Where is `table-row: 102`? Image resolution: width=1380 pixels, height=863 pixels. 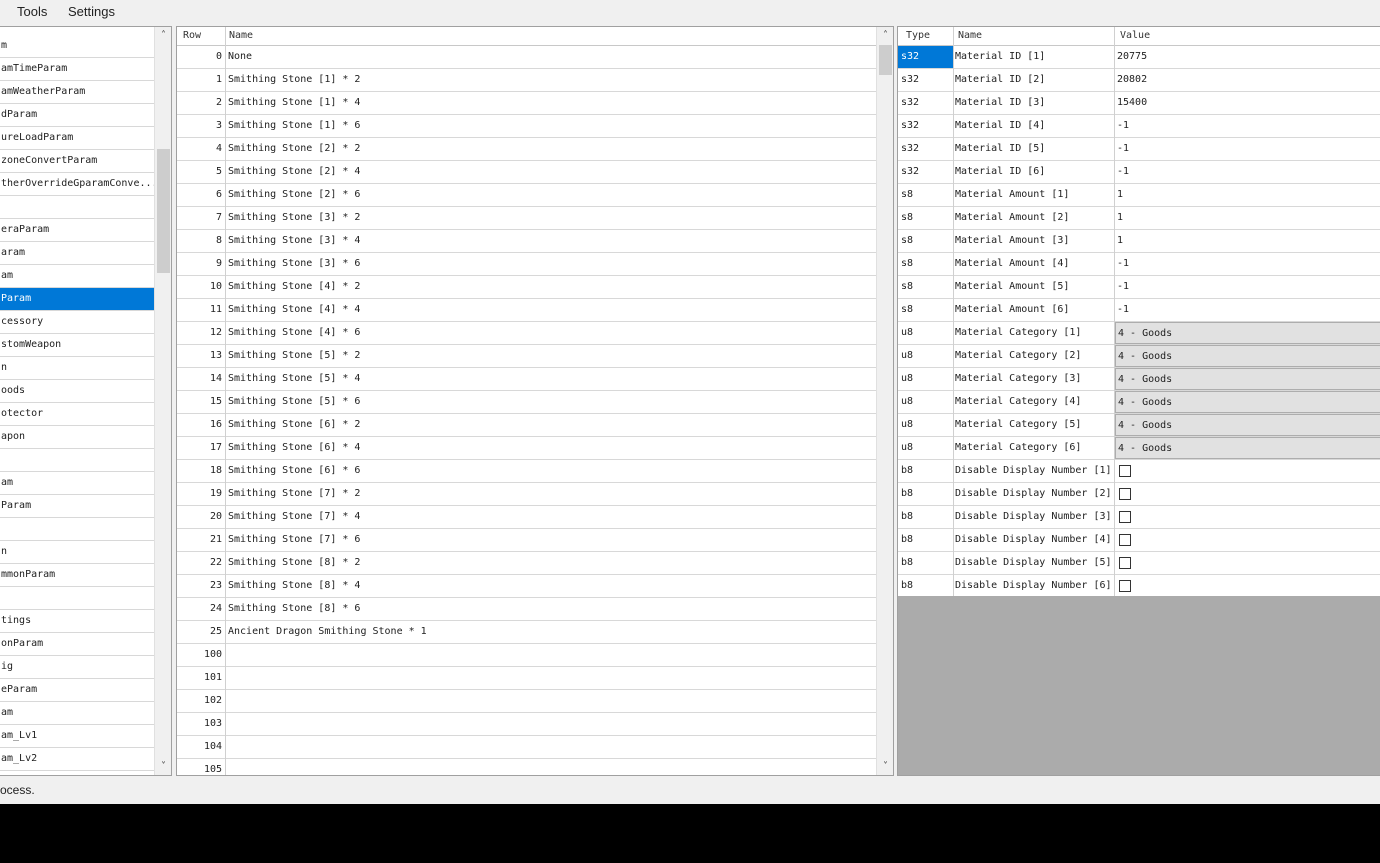
table-row: 102 is located at coordinates (526, 701).